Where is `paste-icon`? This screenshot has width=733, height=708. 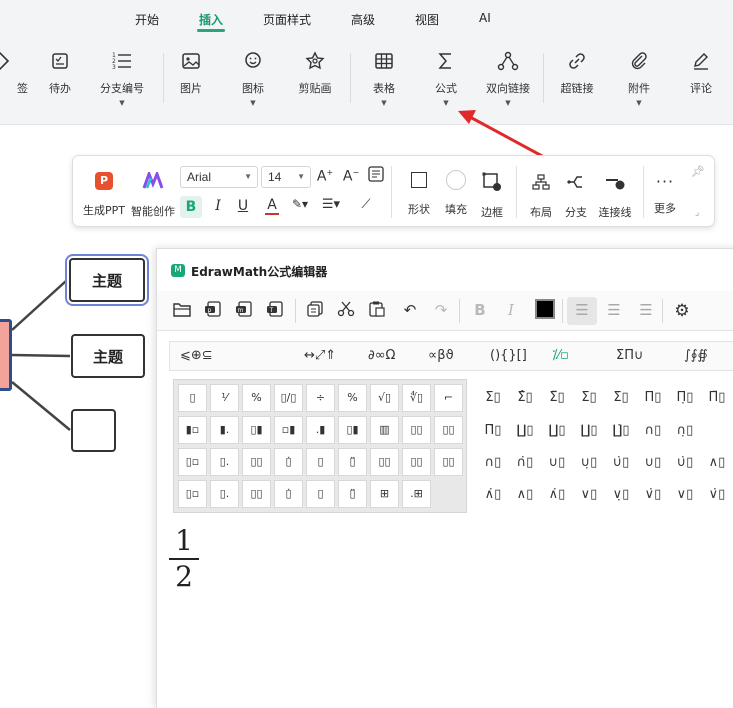
paste-icon is located at coordinates (377, 311).